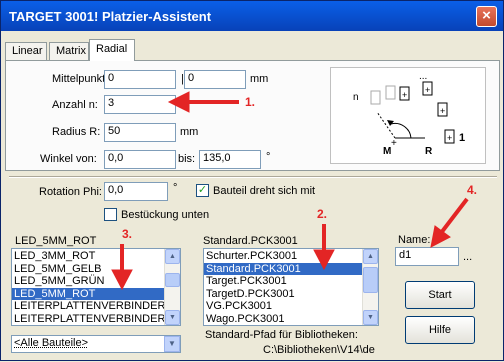 This screenshot has width=504, height=362. I want to click on annotation-2: 2., so click(322, 214).